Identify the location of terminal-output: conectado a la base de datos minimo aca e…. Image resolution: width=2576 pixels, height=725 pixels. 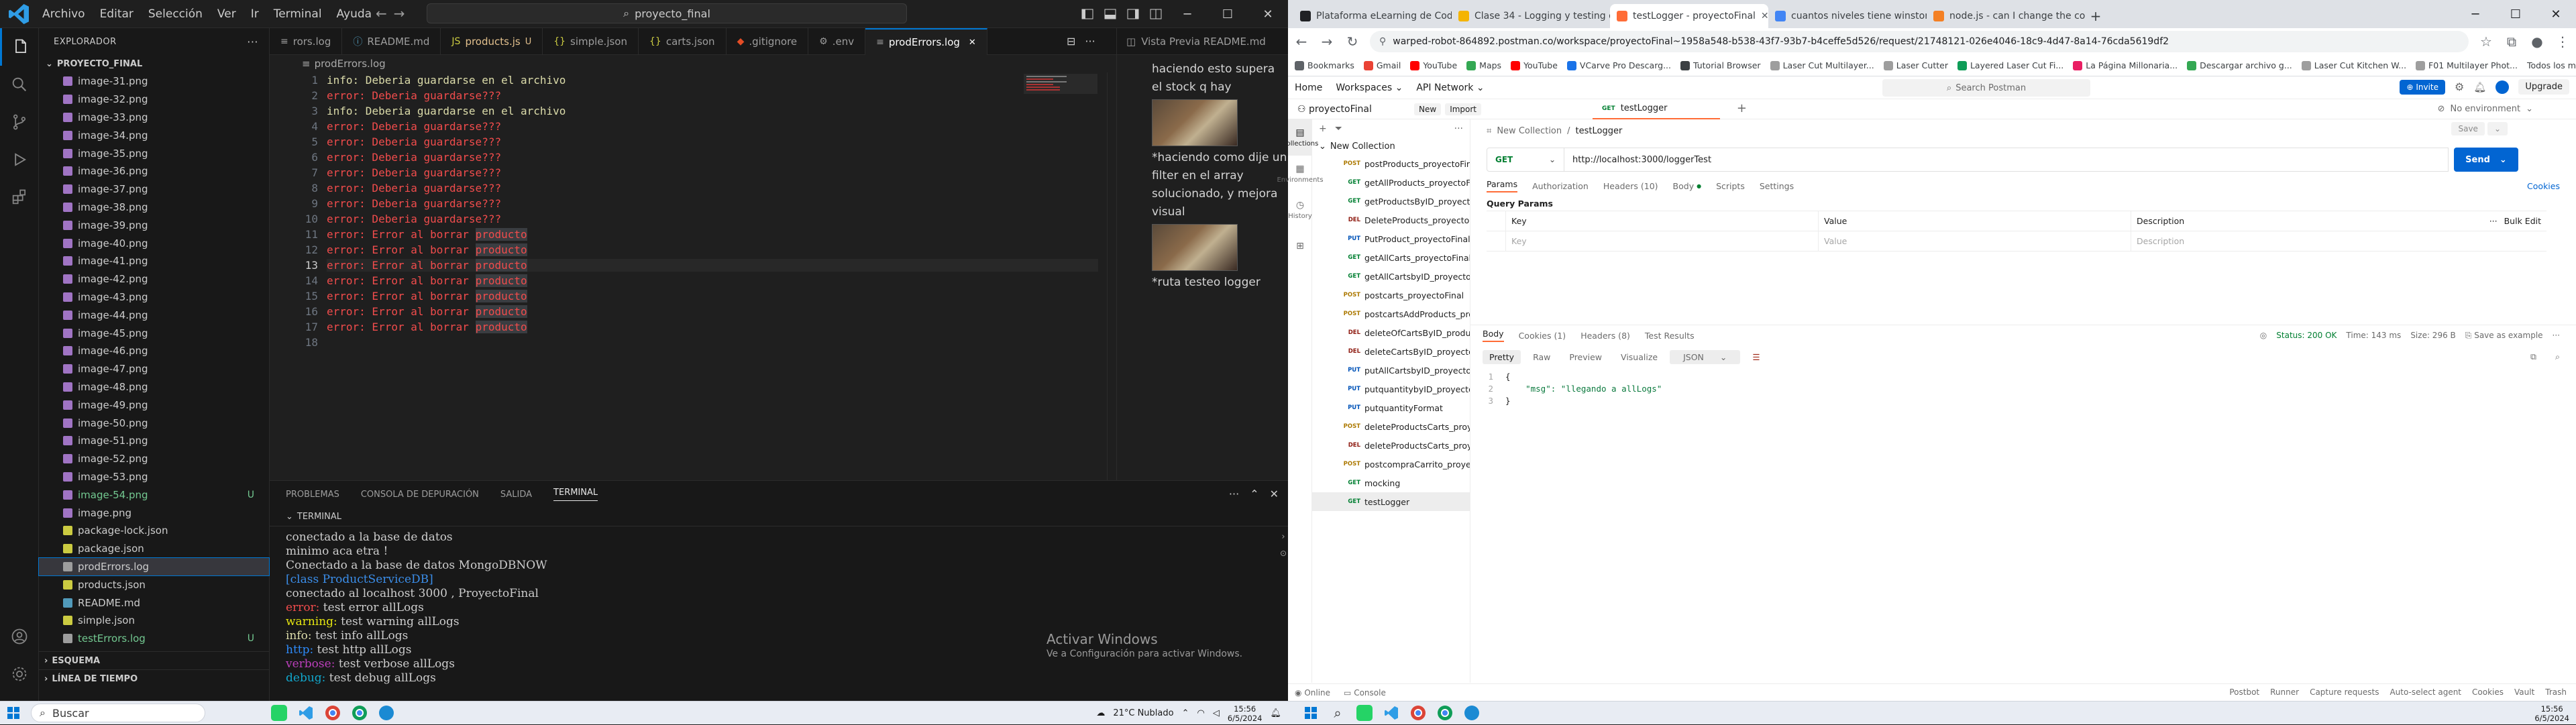
(779, 605).